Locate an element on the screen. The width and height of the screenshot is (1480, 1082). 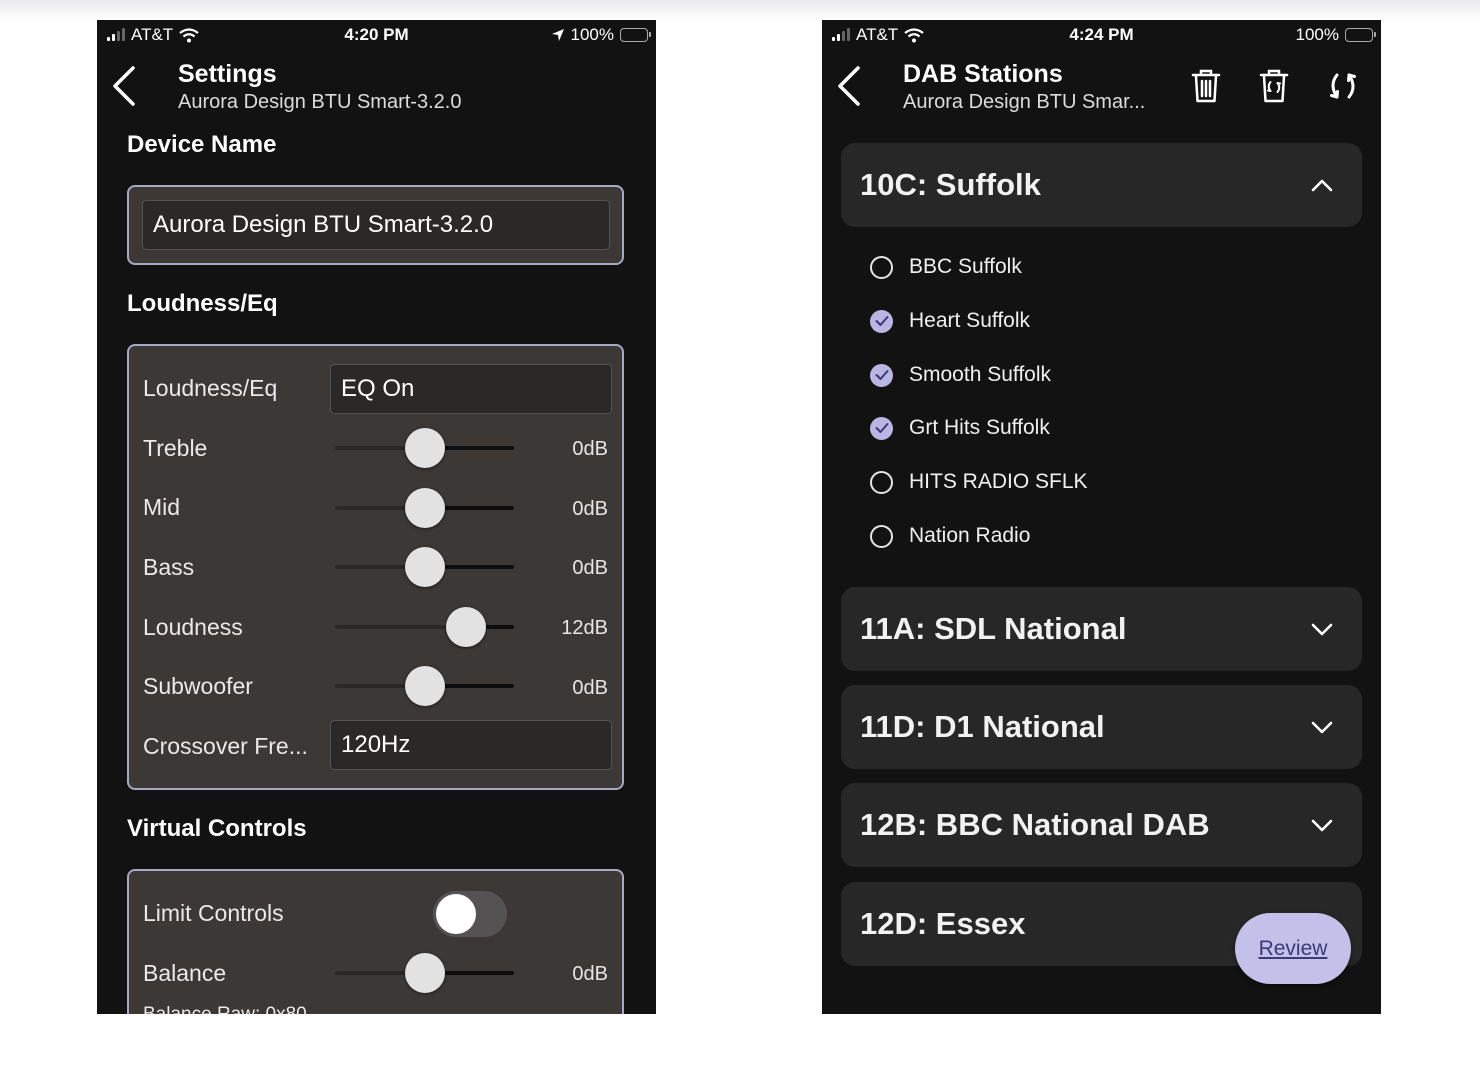
balance-value: 0dB is located at coordinates (590, 974).